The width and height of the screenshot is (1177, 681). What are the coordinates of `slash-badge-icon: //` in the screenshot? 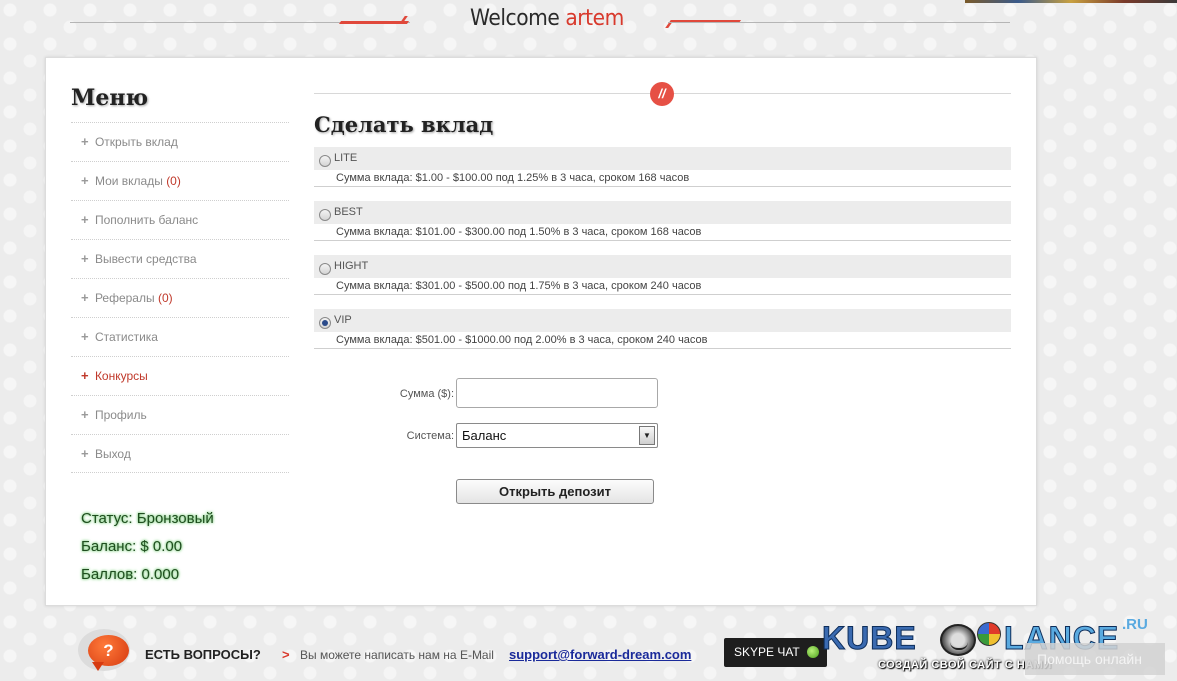 It's located at (662, 94).